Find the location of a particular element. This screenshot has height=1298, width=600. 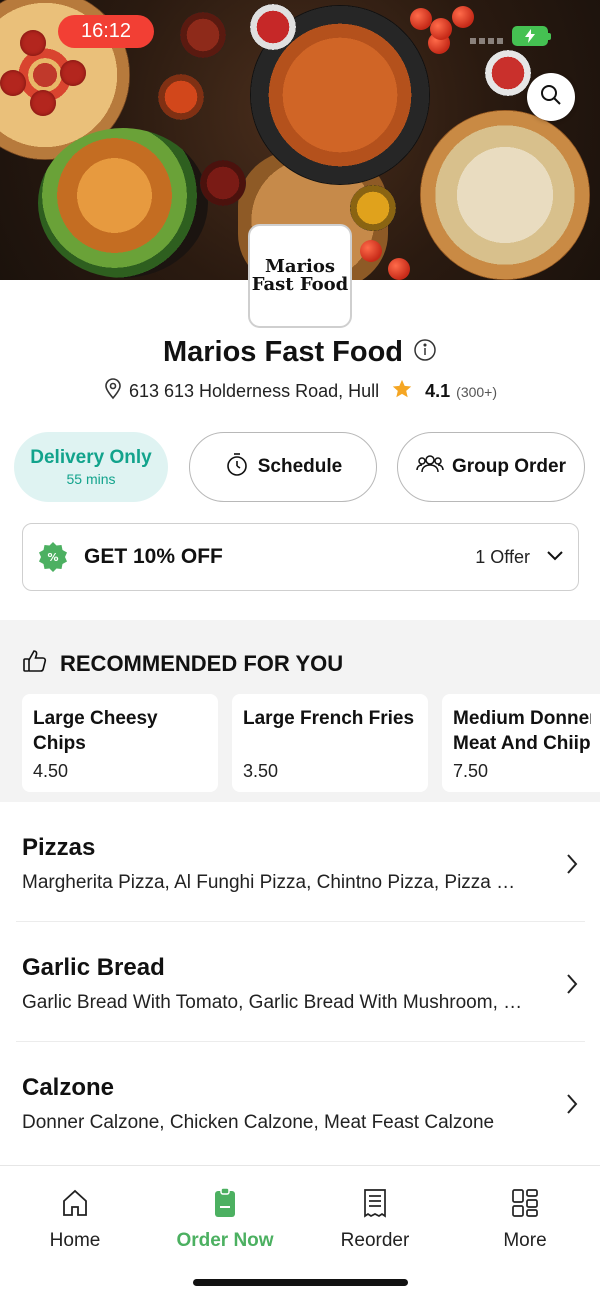

item-name: Large French Fries is located at coordinates (329, 718).